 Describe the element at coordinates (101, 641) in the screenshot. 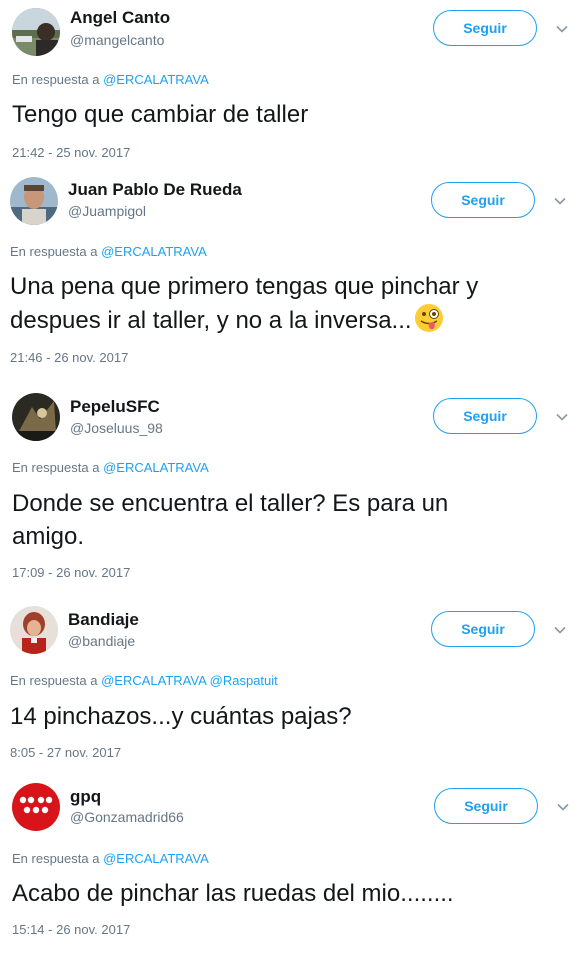

I see `handle: @bandiaje` at that location.